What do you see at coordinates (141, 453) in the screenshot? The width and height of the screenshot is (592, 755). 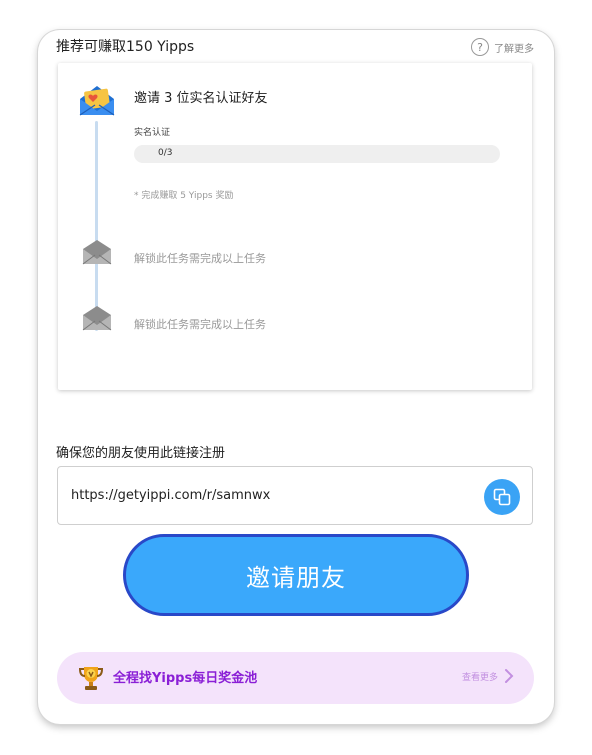 I see `link-label: 确保您的朋友使用此链接注册` at bounding box center [141, 453].